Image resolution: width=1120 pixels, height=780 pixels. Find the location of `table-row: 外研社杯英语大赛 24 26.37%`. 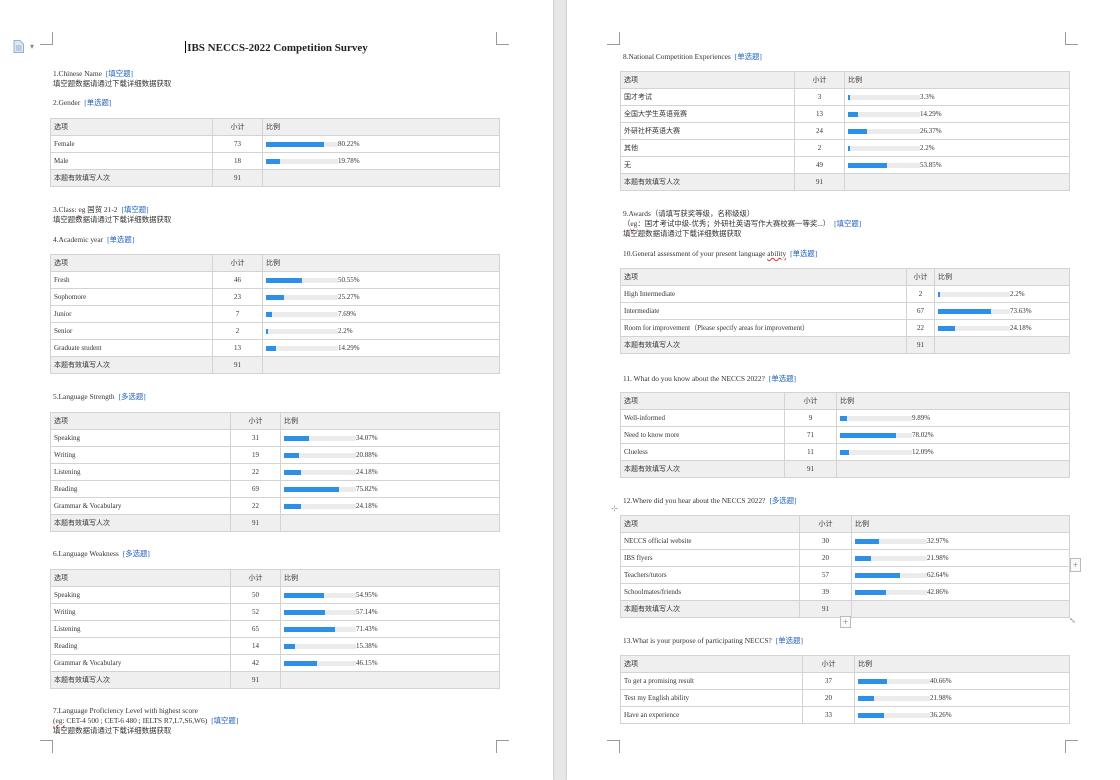

table-row: 外研社杯英语大赛 24 26.37% is located at coordinates (845, 131).